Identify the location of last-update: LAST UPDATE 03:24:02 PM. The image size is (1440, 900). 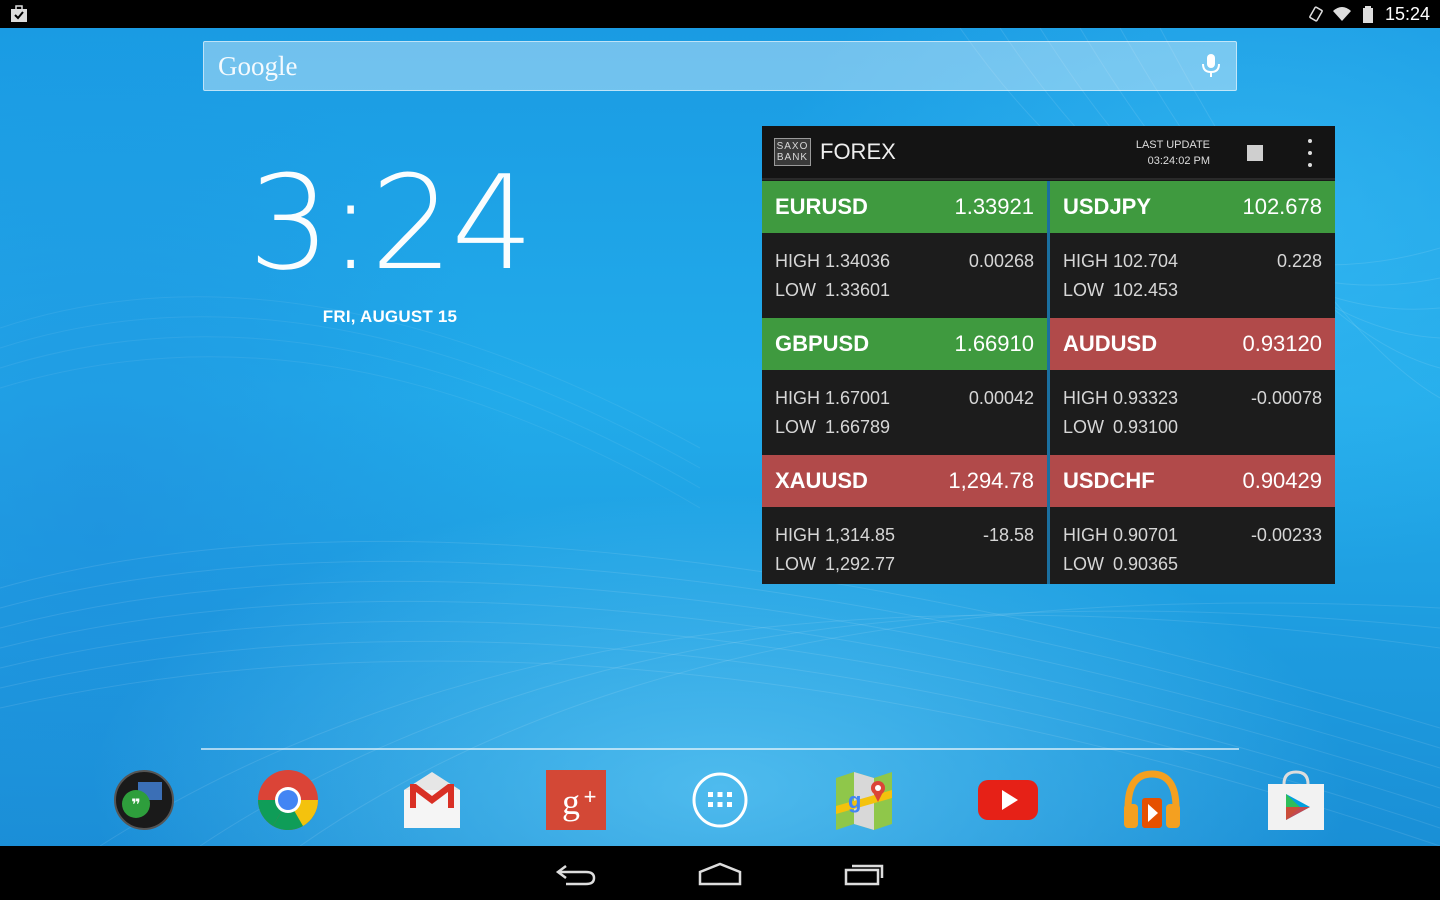
(1172, 153).